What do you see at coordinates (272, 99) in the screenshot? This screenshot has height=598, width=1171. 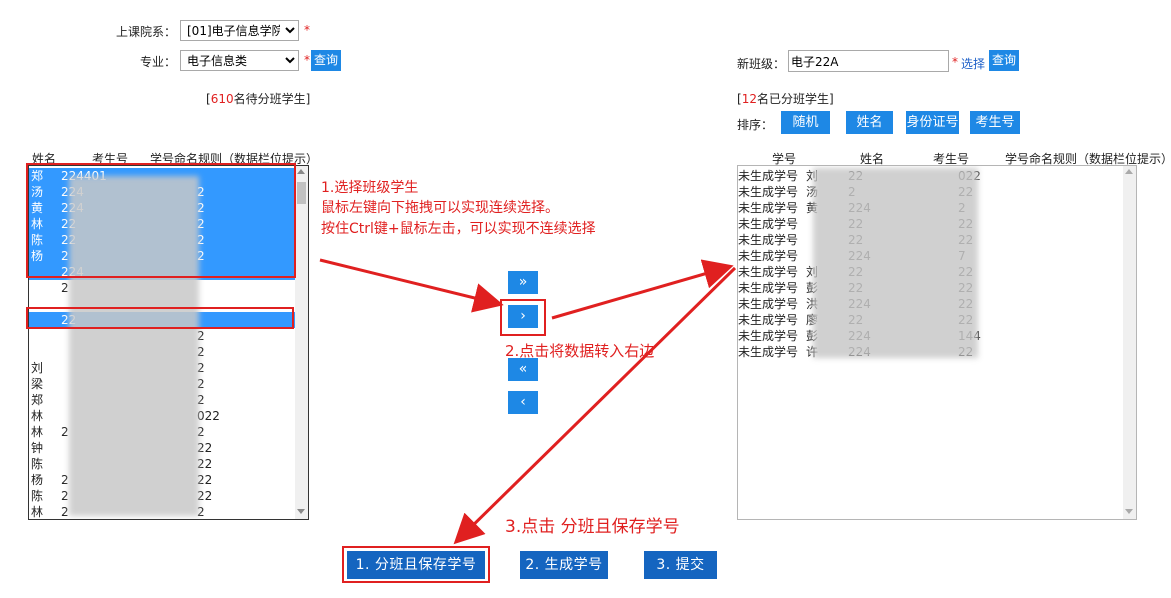 I see `left-count-text: 名待分班学生]` at bounding box center [272, 99].